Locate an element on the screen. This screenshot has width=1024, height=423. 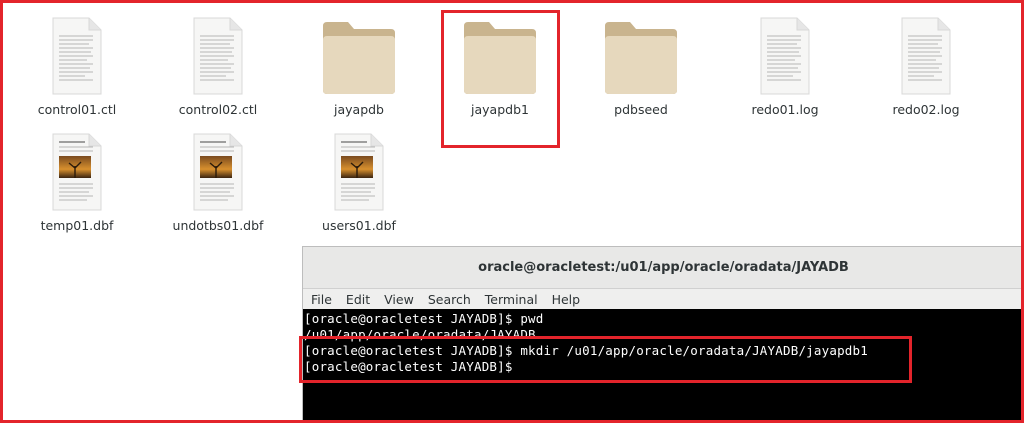
menu-view: View is located at coordinates (399, 299).